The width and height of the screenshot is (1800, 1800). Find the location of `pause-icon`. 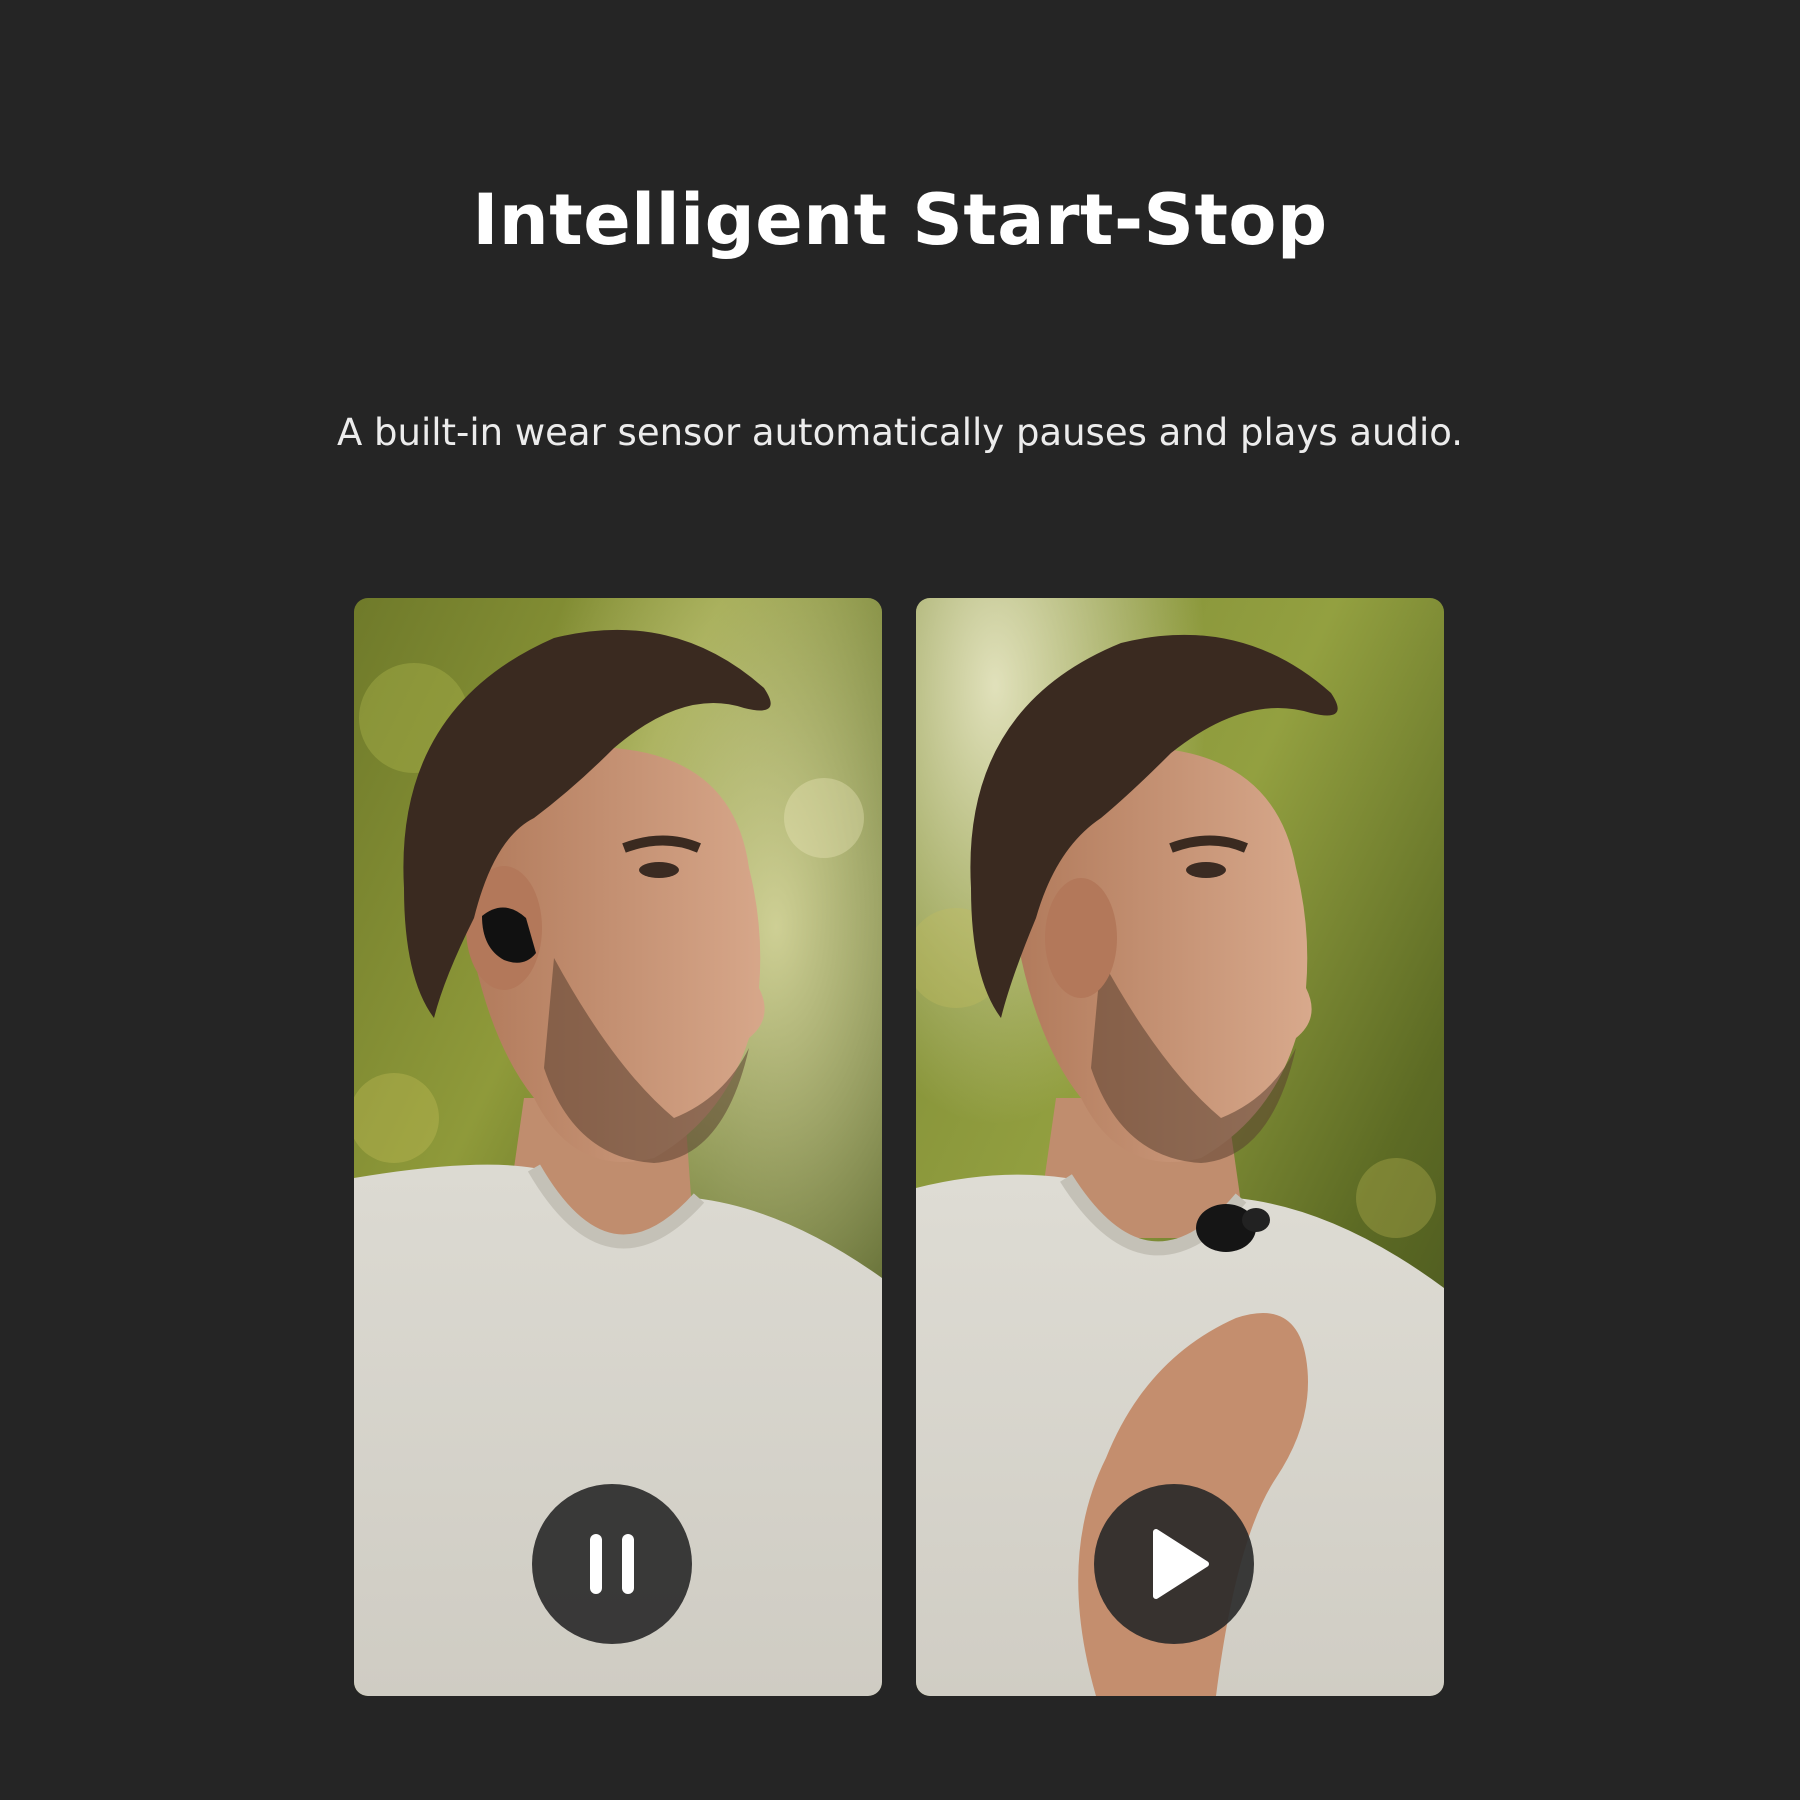

pause-icon is located at coordinates (612, 1564).